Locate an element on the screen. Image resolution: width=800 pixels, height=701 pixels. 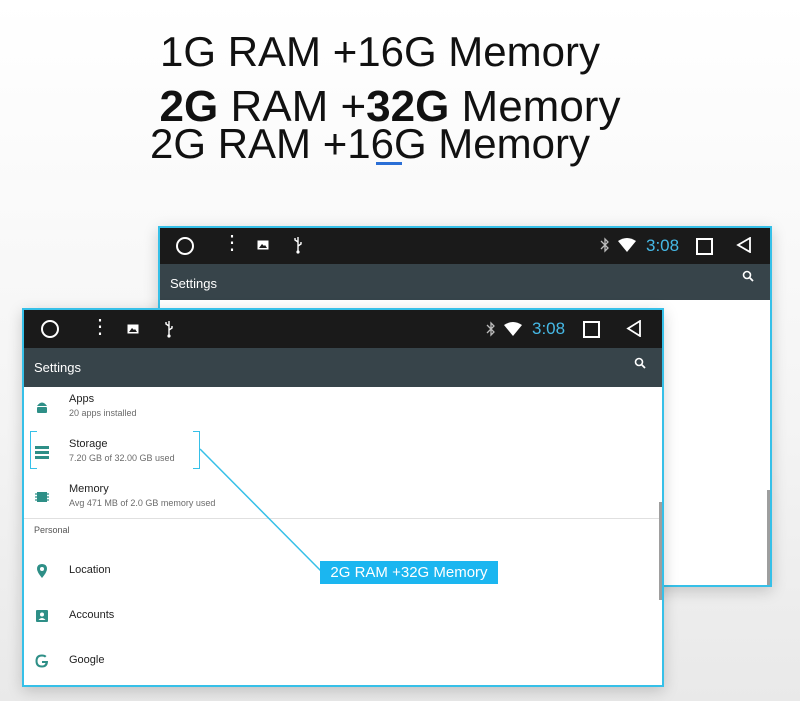
storage-callout-label: 2G RAM +32G Memory is located at coordinates (409, 572).